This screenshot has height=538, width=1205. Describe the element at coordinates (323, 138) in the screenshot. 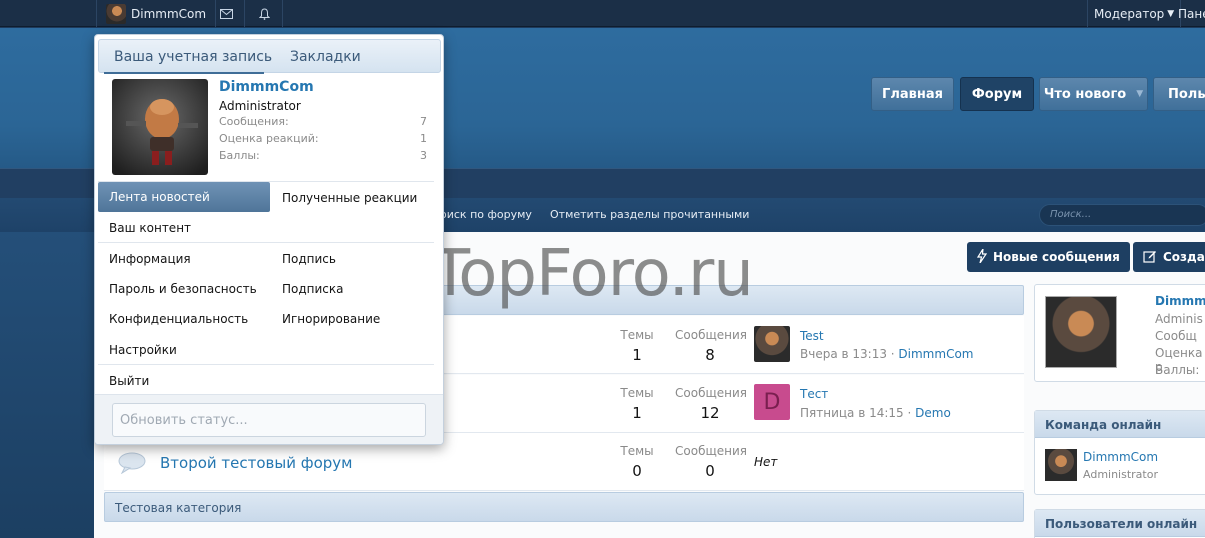

I see `menu-stat-reactions: Оценка реакций: 1` at that location.